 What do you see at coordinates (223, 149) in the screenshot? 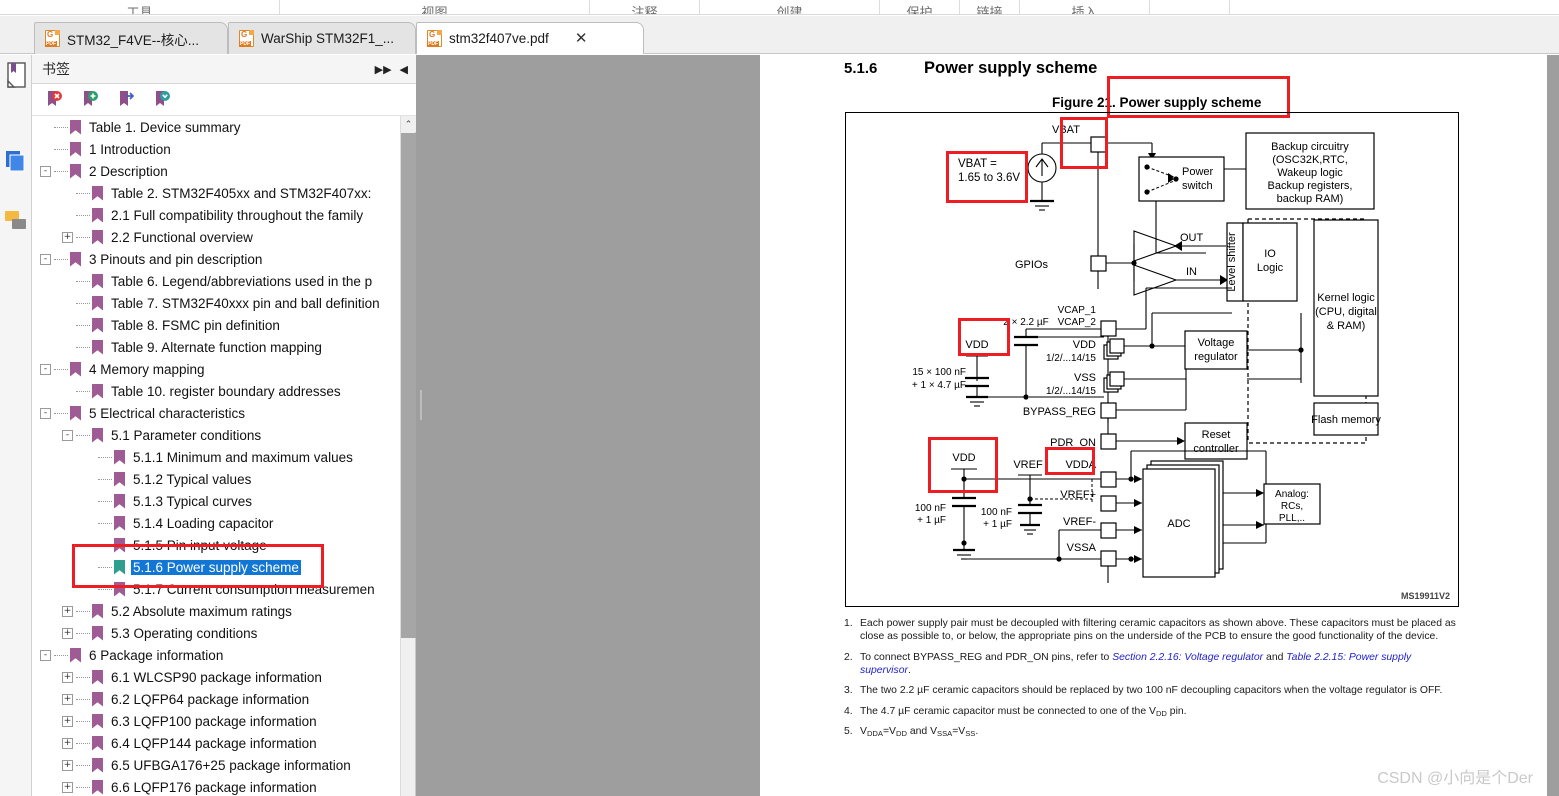
I see `bookmark-row: 1 Introduction` at bounding box center [223, 149].